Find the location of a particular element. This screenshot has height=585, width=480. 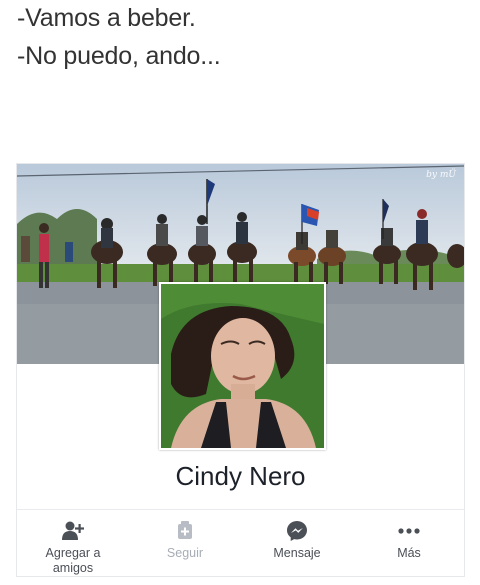

caption-line-1: -Vamos a beber. is located at coordinates (106, 18).